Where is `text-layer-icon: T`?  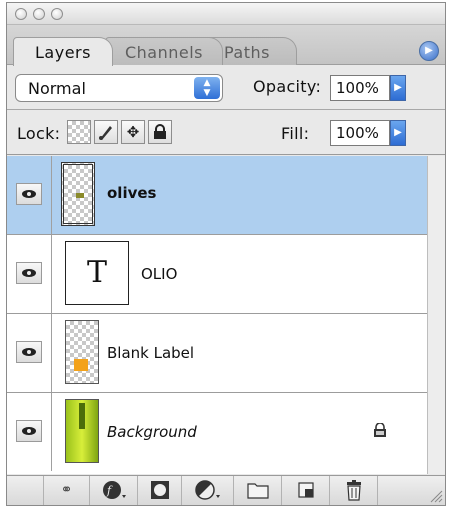
text-layer-icon: T is located at coordinates (97, 273).